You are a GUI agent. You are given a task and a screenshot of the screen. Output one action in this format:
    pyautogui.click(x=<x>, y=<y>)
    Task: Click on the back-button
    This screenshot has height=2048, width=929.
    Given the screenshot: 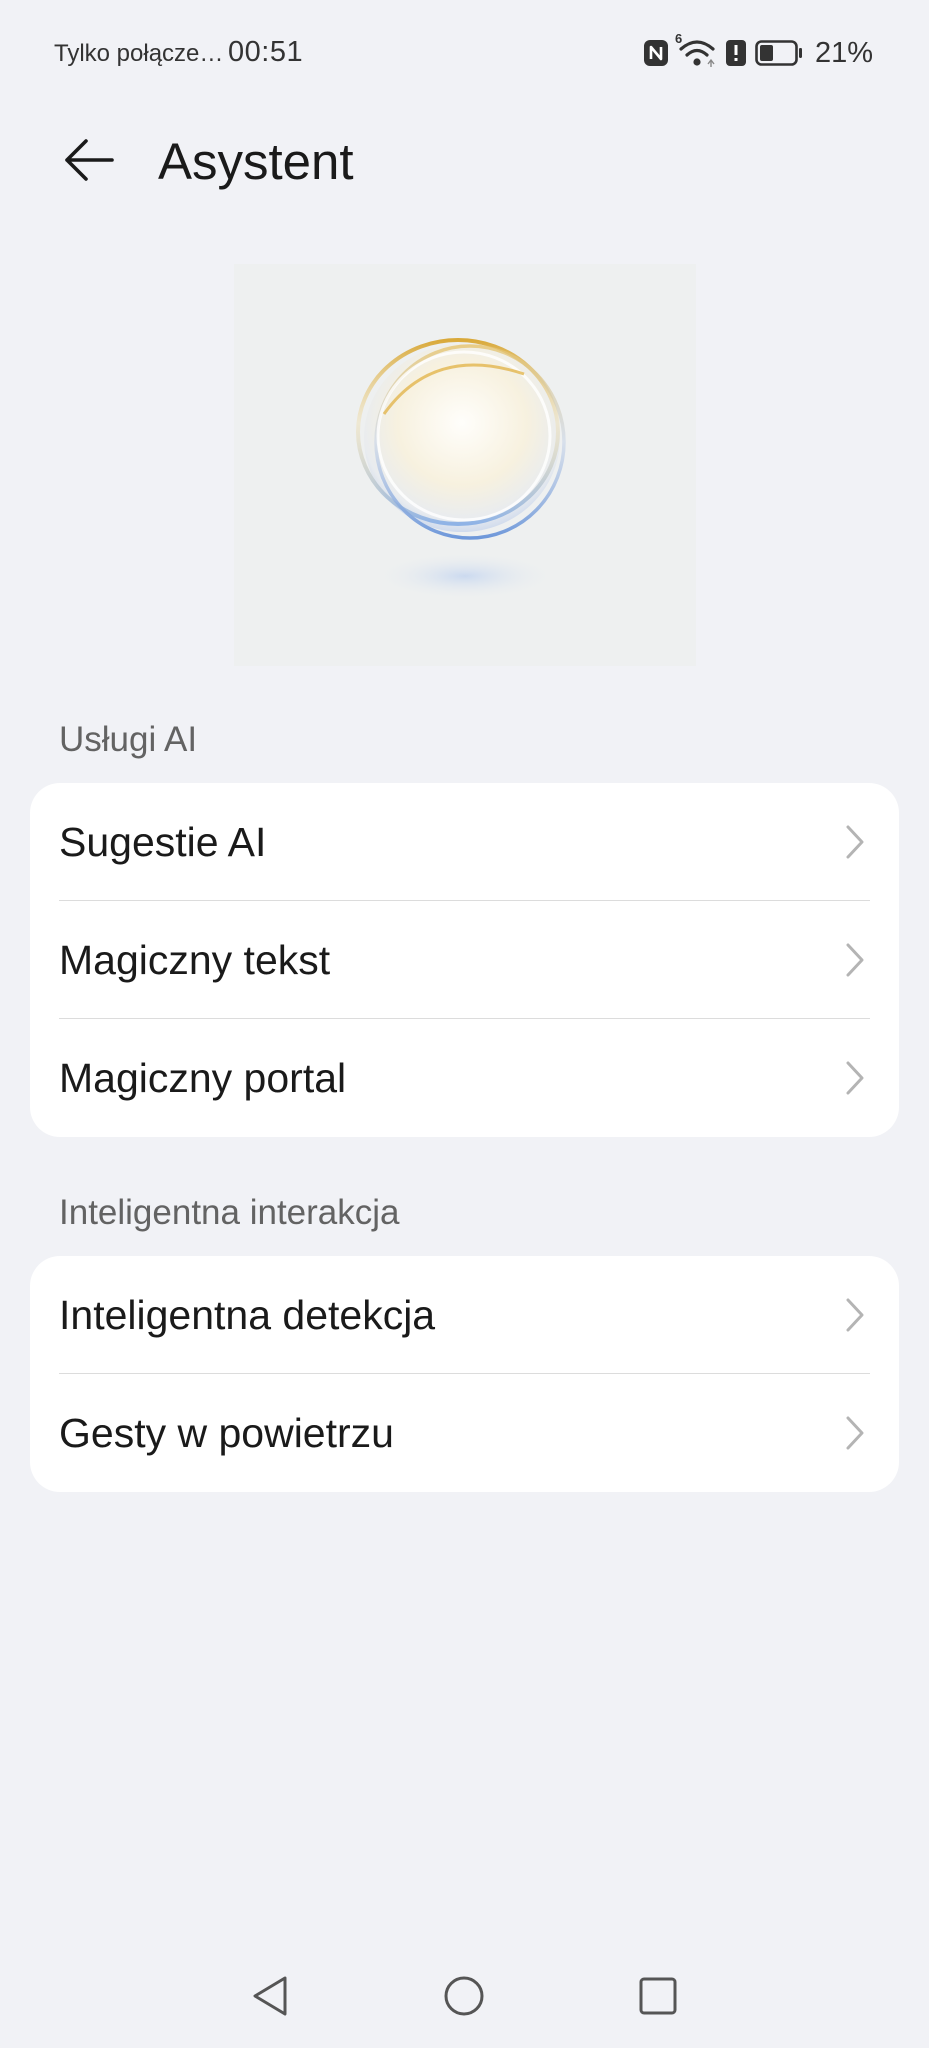 What is the action you would take?
    pyautogui.click(x=88, y=162)
    